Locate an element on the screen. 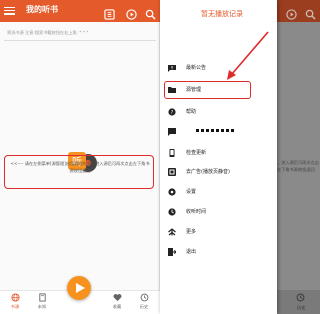 Image resolution: width=320 pixels, height=314 pixels. menu-item-label: 退出 is located at coordinates (191, 252).